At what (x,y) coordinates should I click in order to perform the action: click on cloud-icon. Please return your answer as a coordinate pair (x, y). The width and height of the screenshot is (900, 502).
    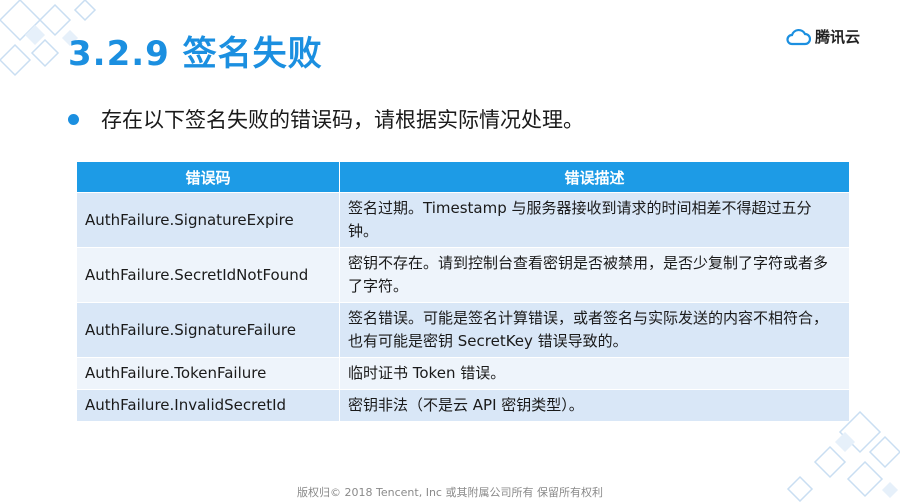
    Looking at the image, I should click on (798, 36).